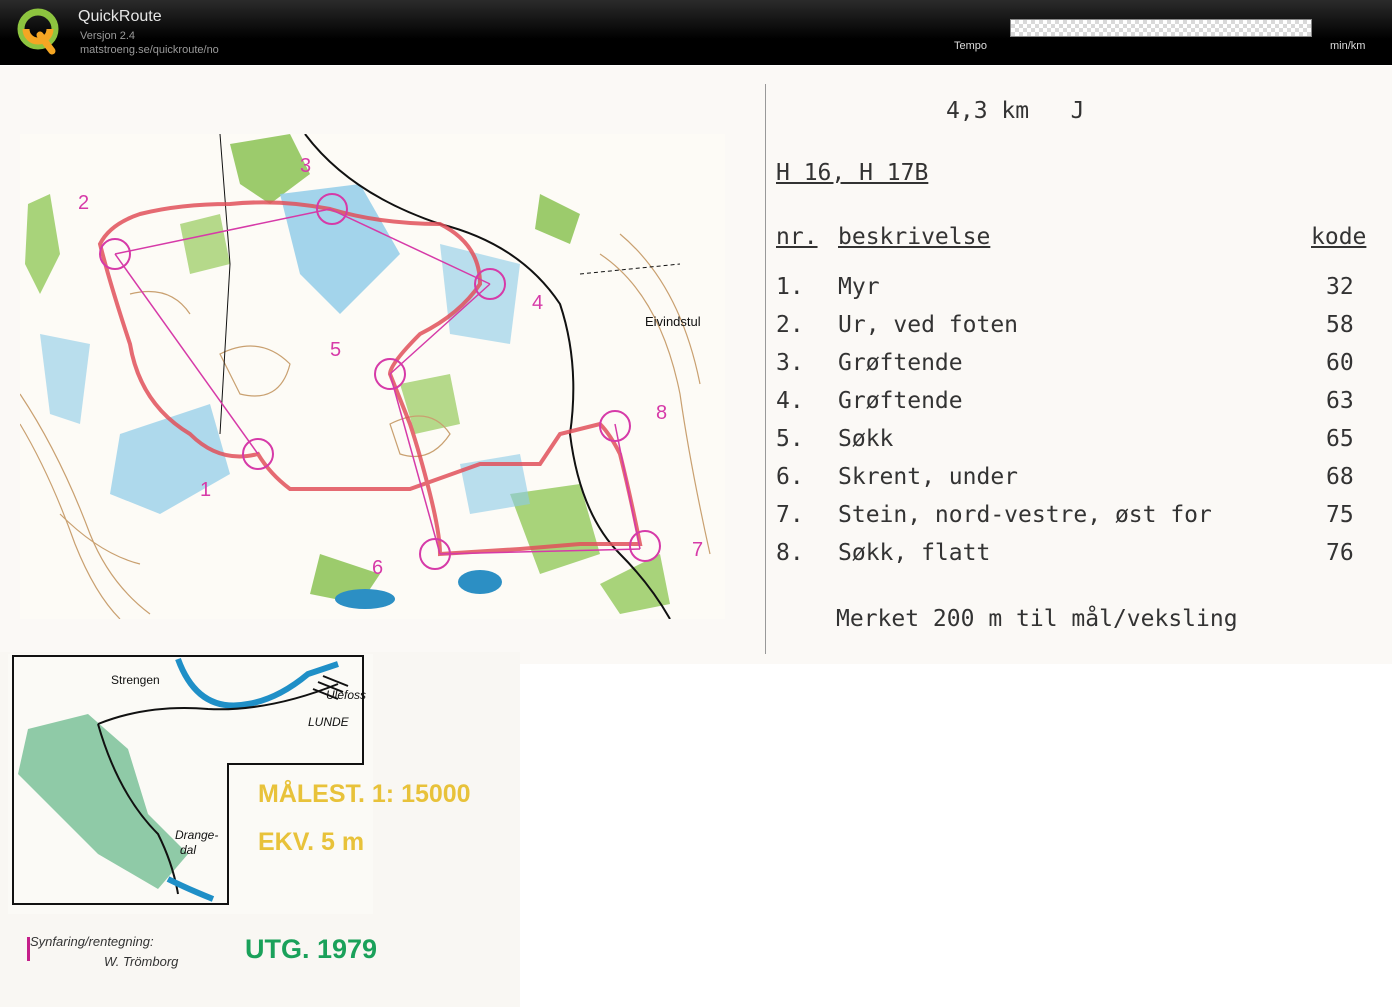 The image size is (1392, 1007). I want to click on edition-label: UTG. 1979, so click(311, 949).